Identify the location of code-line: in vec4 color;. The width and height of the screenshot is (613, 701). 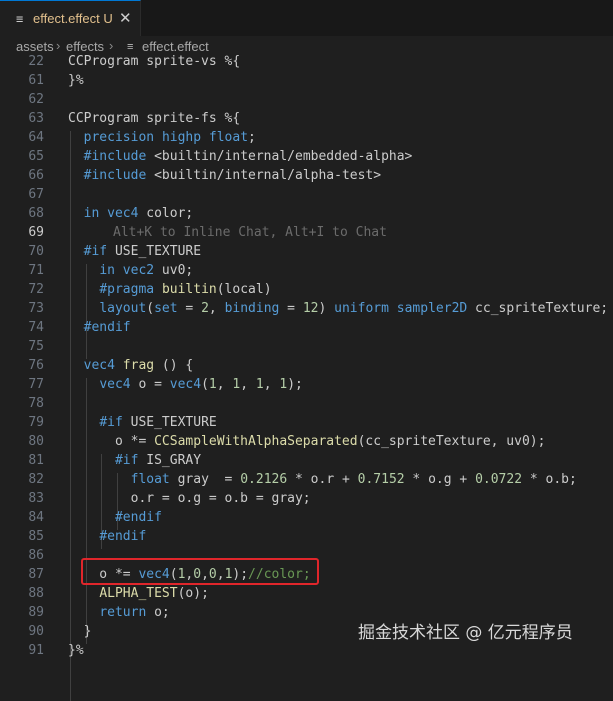
(138, 213).